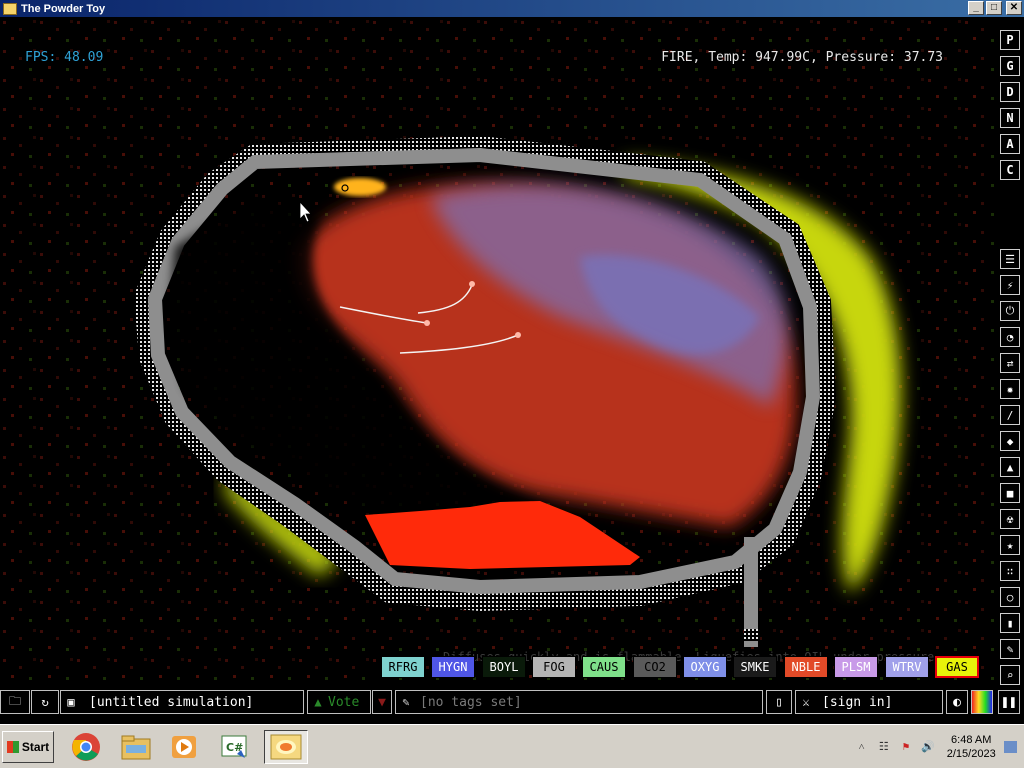 The width and height of the screenshot is (1024, 768). What do you see at coordinates (705, 667) in the screenshot?
I see `element-oxyg-button: OXYG` at bounding box center [705, 667].